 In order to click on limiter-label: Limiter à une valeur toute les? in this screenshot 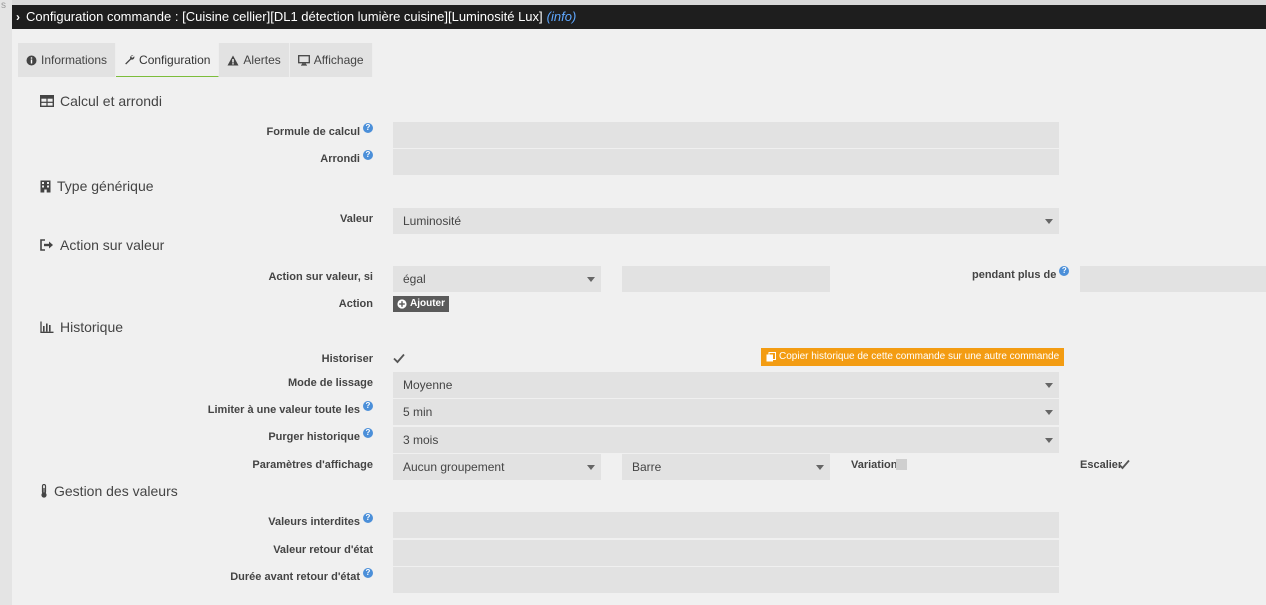, I will do `click(290, 408)`.